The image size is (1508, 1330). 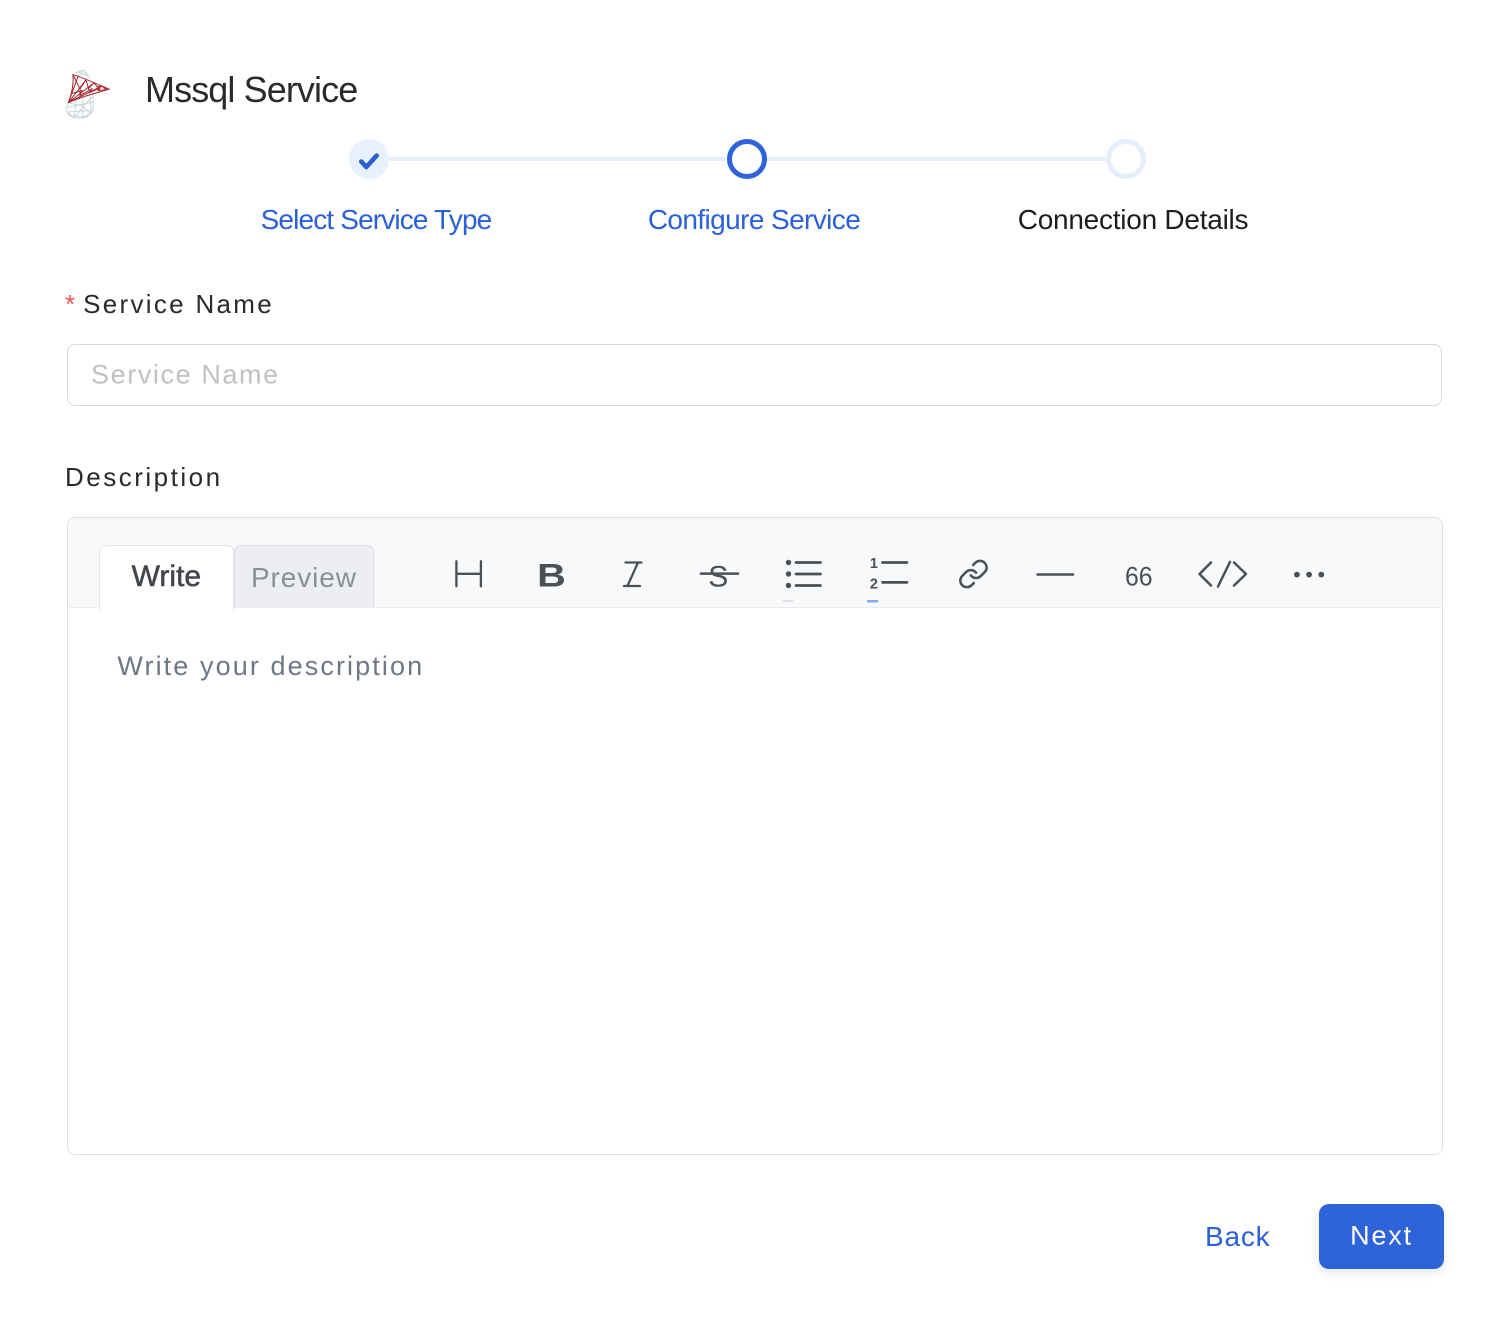 I want to click on svg-text: S, so click(x=718, y=576).